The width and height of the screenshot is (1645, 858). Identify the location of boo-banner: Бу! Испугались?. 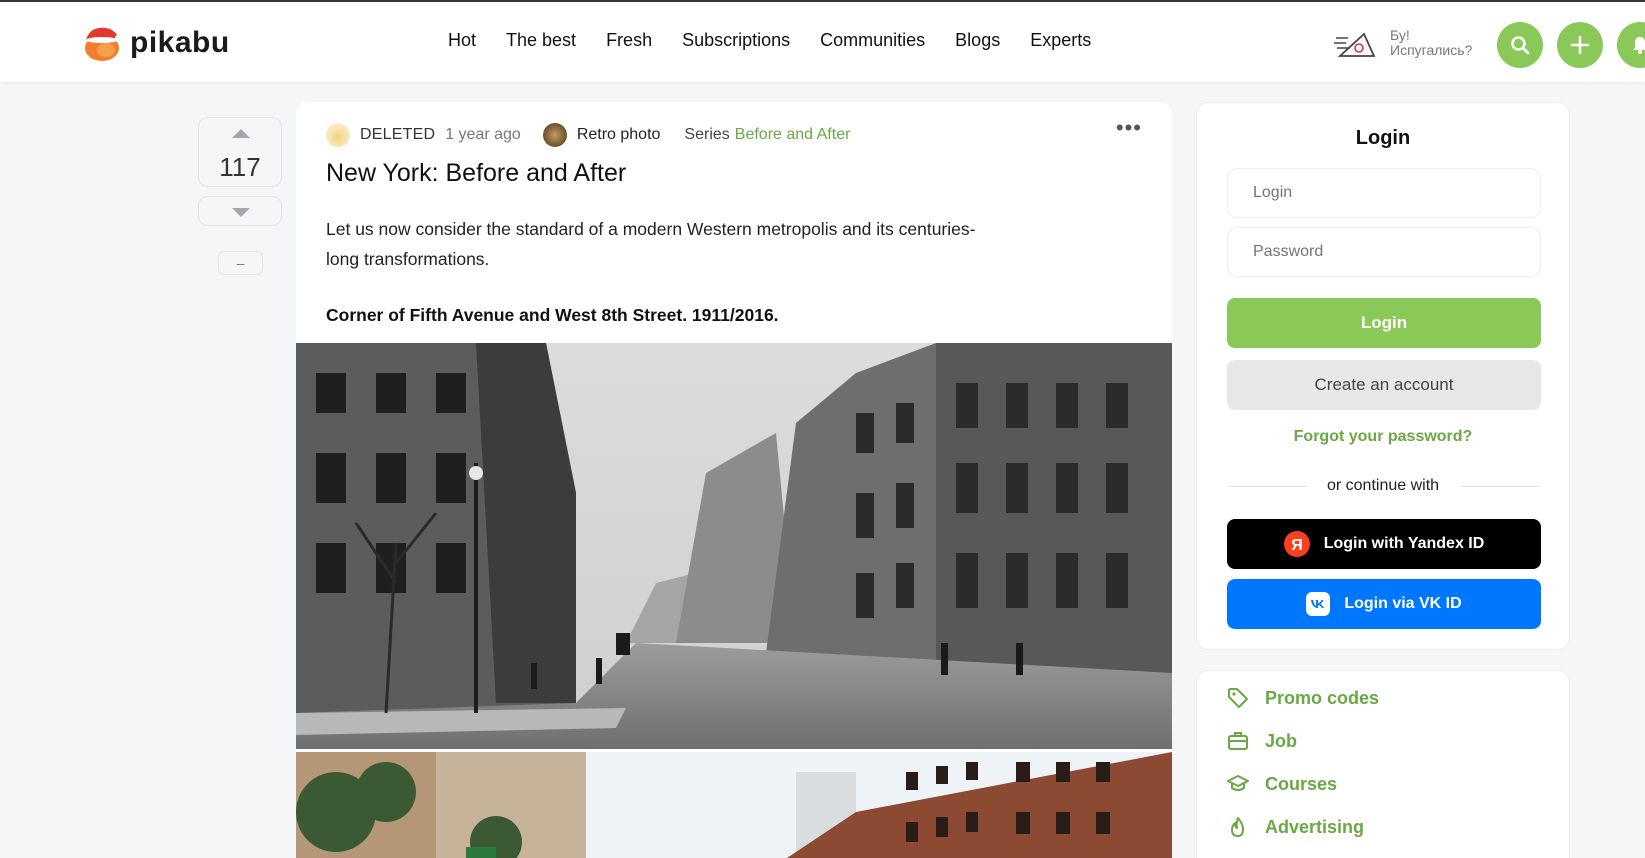
(1403, 43).